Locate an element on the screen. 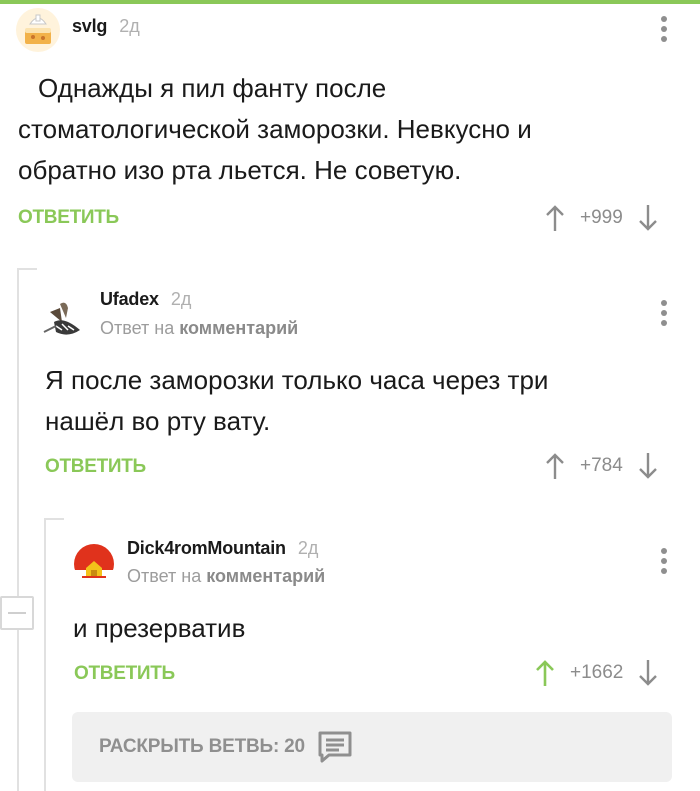 The height and width of the screenshot is (791, 700). cake-avatar-icon is located at coordinates (38, 30).